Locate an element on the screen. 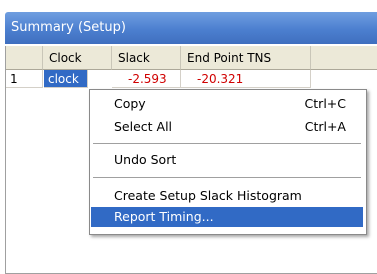  histogram-label: Create Setup Slack Histogram is located at coordinates (208, 195).